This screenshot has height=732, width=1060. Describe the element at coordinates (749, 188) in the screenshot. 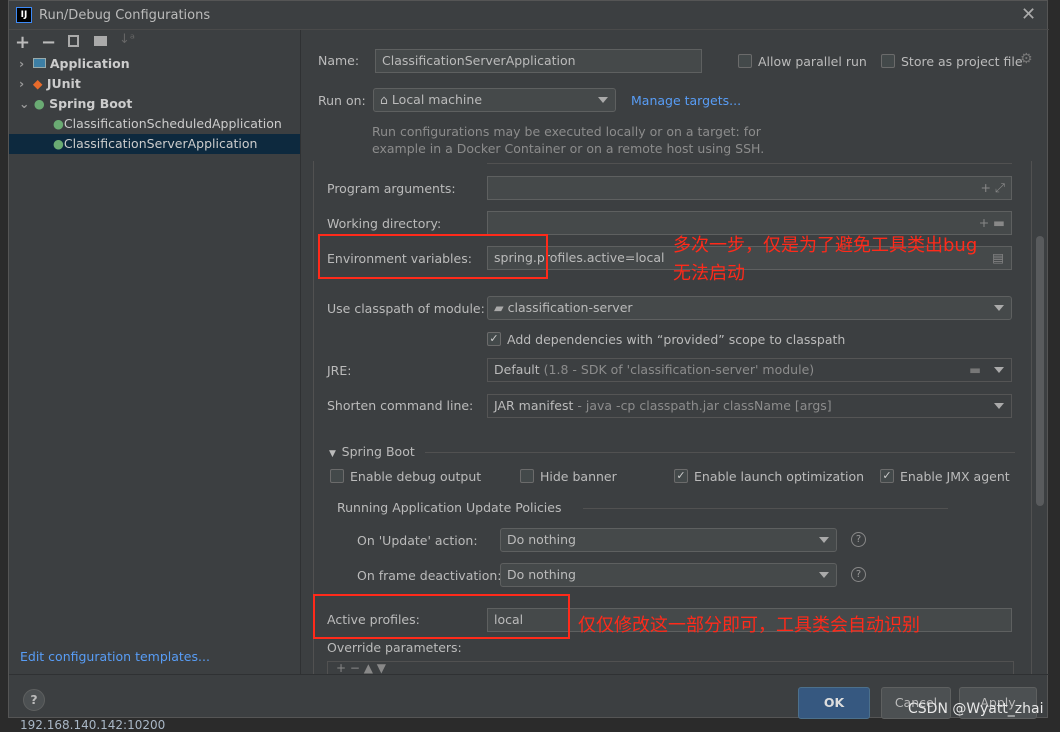

I see `program-args-input: + ⤢` at that location.